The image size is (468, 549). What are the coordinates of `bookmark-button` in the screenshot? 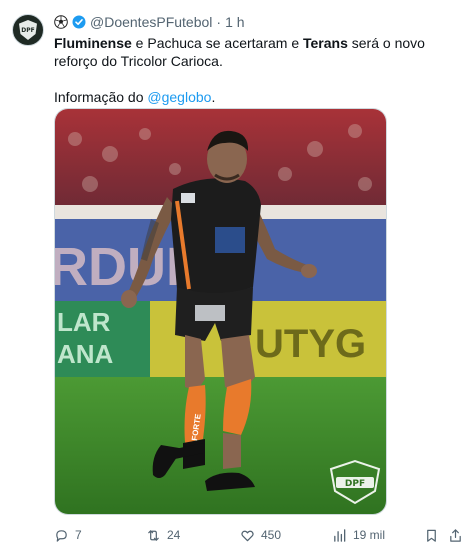 It's located at (434, 535).